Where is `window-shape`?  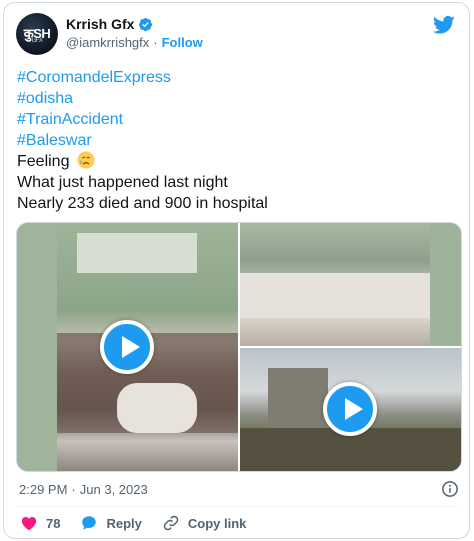
window-shape is located at coordinates (137, 253).